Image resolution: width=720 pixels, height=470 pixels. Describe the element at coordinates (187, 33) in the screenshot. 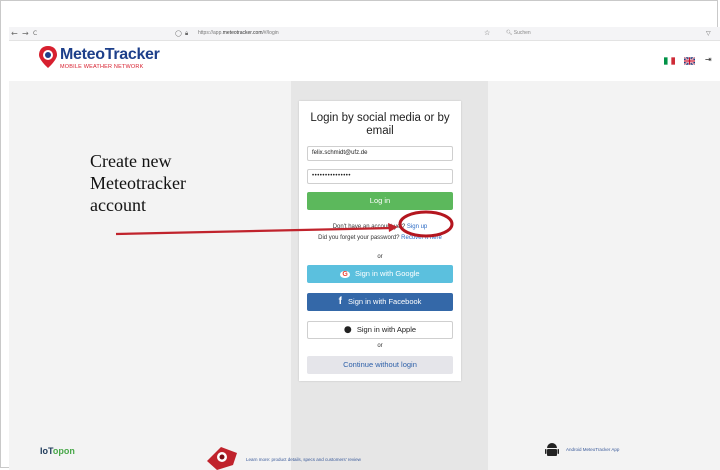

I see `lock-icon: 🔒︎` at that location.